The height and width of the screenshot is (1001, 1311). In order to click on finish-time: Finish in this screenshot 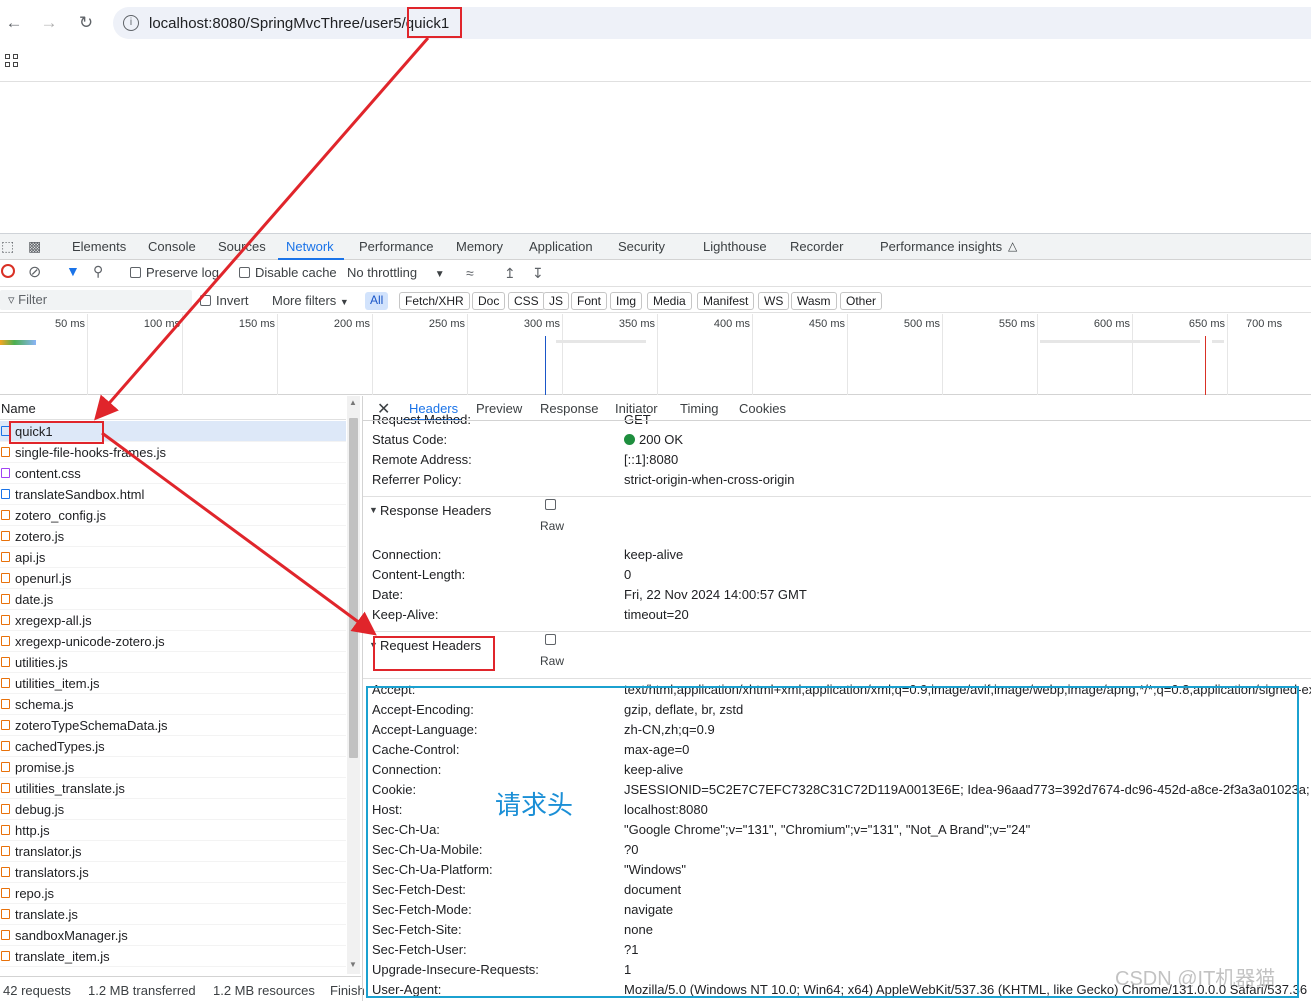, I will do `click(347, 990)`.